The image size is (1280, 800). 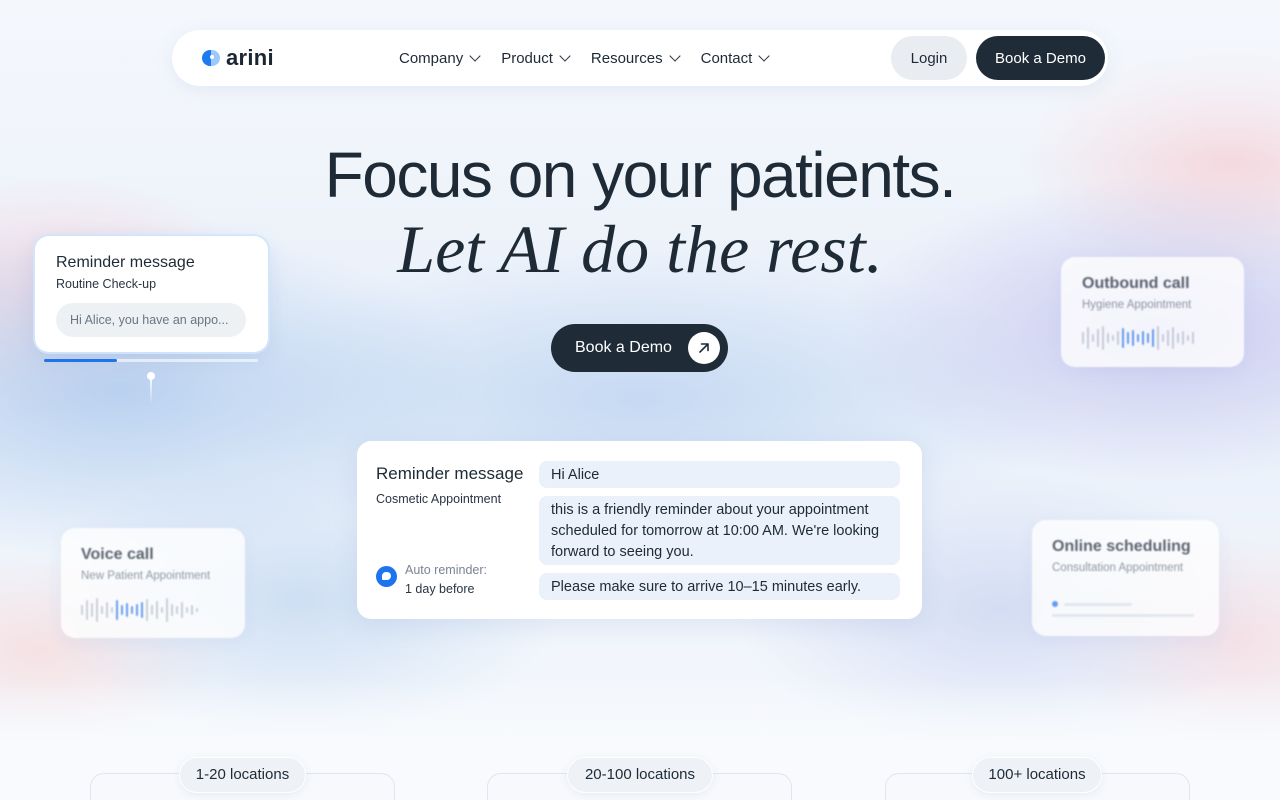 What do you see at coordinates (211, 58) in the screenshot?
I see `logo-mark-icon` at bounding box center [211, 58].